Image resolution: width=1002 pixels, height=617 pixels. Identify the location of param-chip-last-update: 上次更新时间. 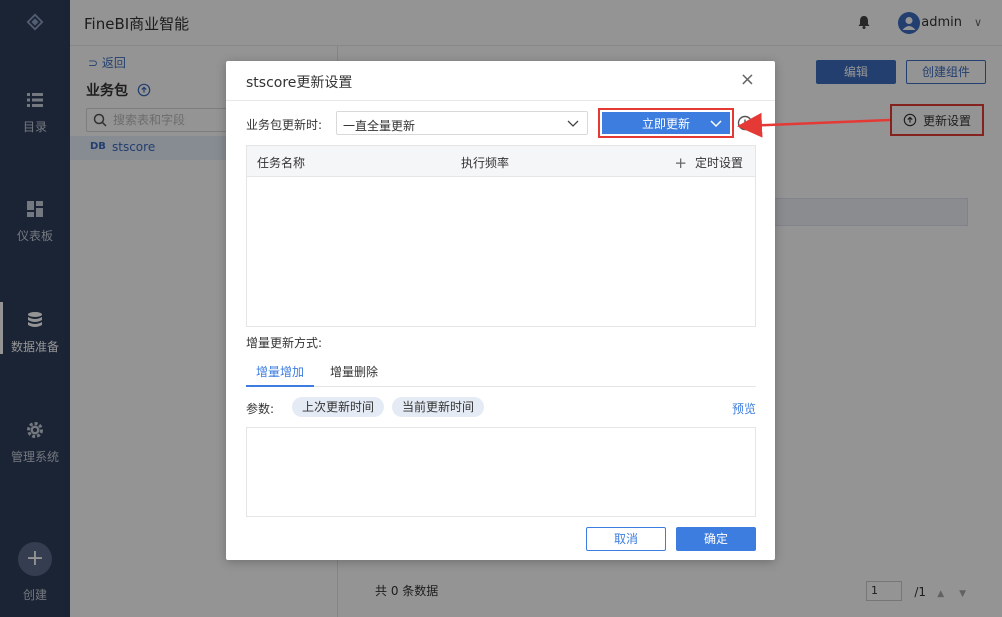
(338, 407).